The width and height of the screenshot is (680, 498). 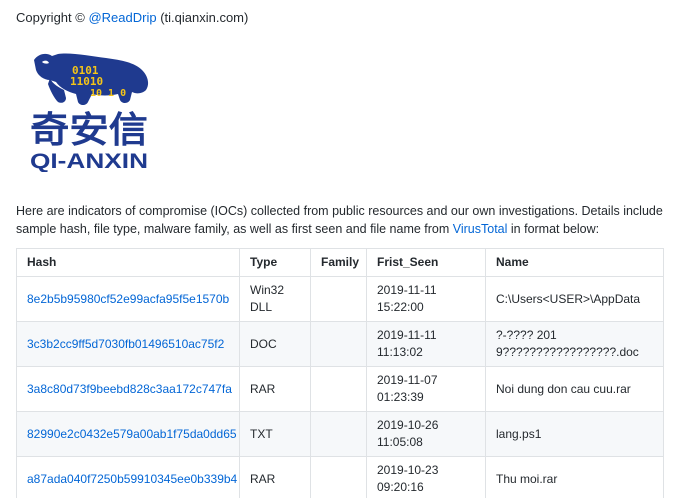 What do you see at coordinates (426, 262) in the screenshot?
I see `header-first-seen: Frist_Seen` at bounding box center [426, 262].